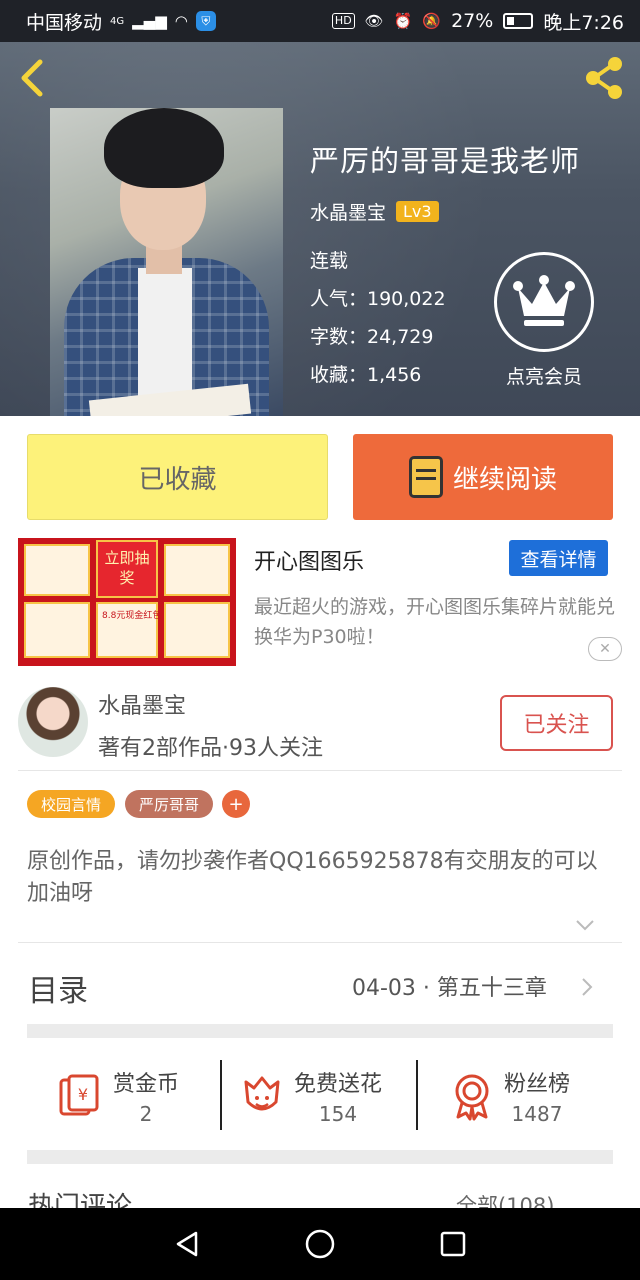 The image size is (640, 1280). What do you see at coordinates (518, 21) in the screenshot?
I see `battery-icon` at bounding box center [518, 21].